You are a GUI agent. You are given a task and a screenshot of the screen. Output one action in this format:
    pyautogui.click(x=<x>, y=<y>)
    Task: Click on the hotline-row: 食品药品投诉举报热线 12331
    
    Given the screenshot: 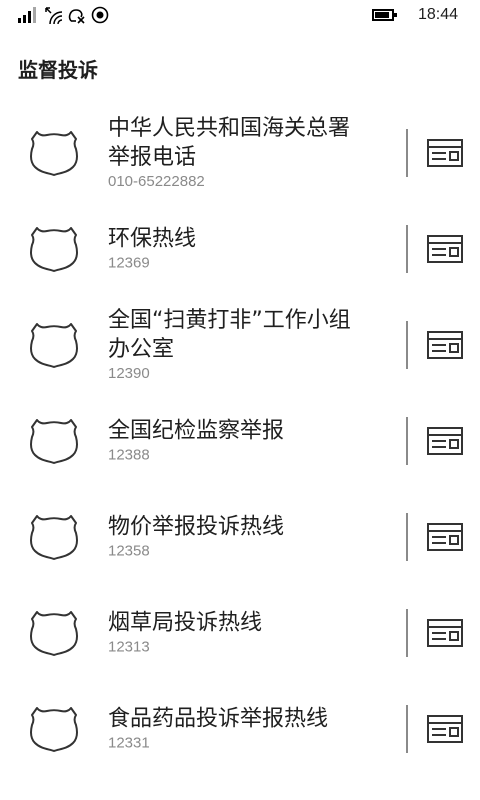 What is the action you would take?
    pyautogui.click(x=240, y=729)
    